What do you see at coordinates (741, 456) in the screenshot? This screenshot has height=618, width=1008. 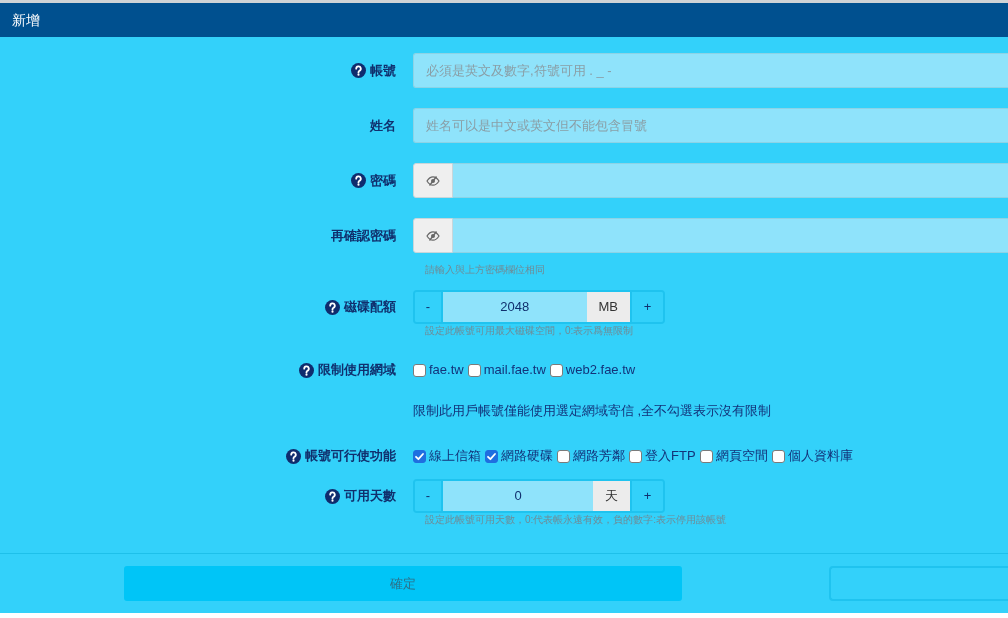 I see `checkbox-label: 網頁空間` at bounding box center [741, 456].